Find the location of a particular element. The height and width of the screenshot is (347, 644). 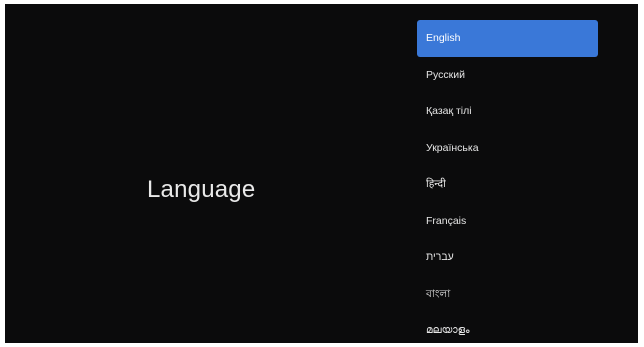

language-option-russian: Русский is located at coordinates (507, 75).